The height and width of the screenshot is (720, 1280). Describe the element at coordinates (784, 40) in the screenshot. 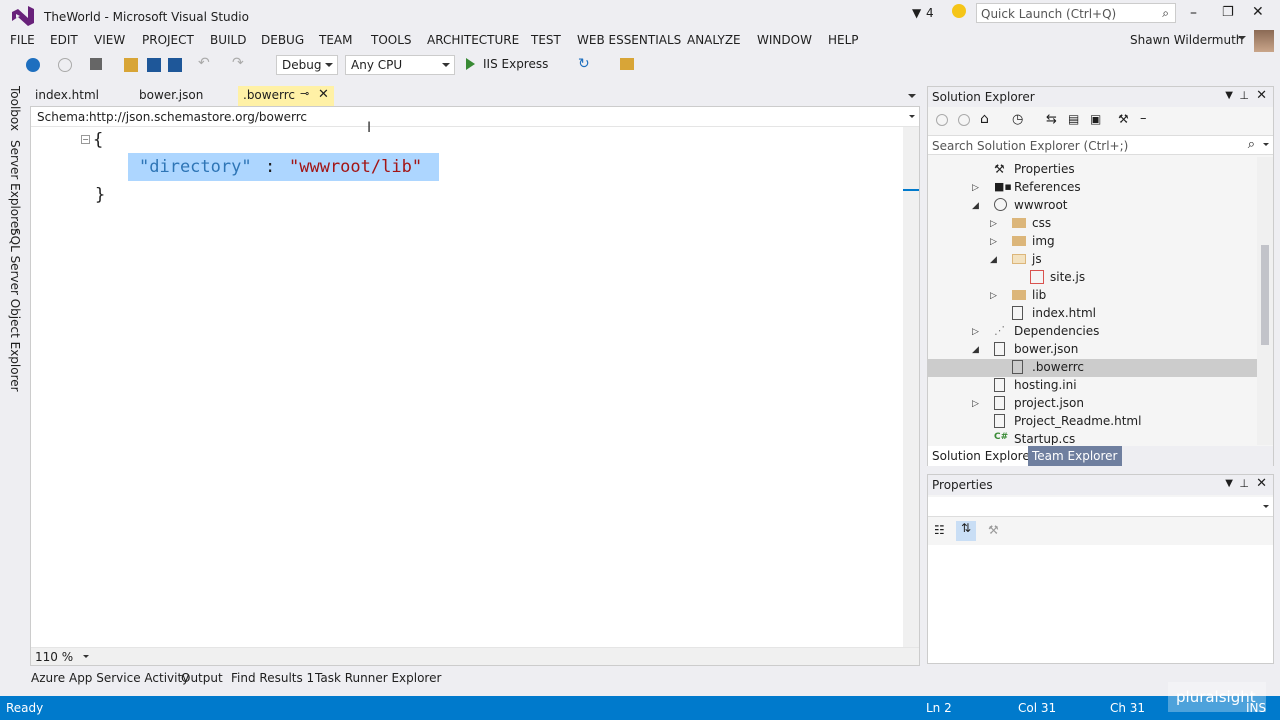

I see `menu-window: WINDOW` at that location.